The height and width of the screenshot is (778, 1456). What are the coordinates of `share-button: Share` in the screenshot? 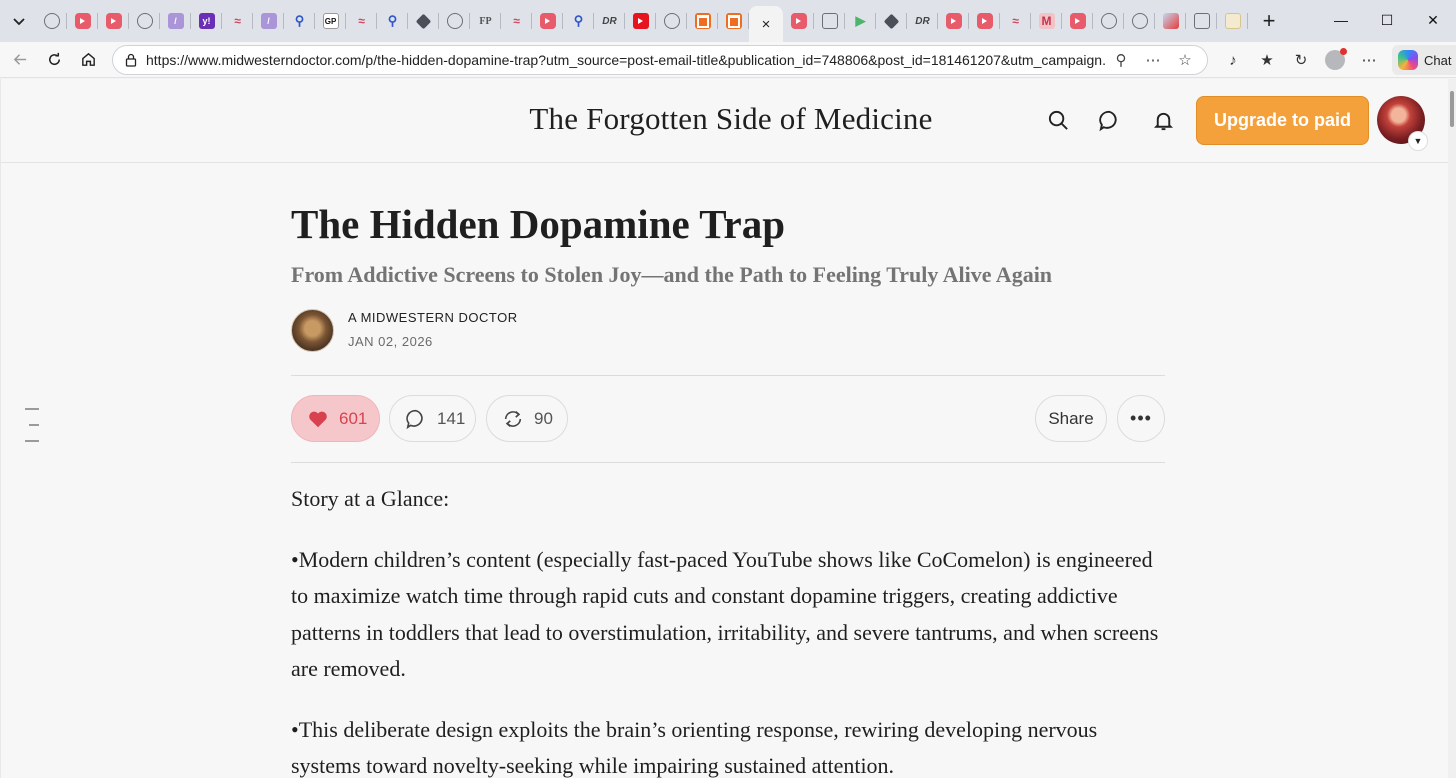 It's located at (1071, 418).